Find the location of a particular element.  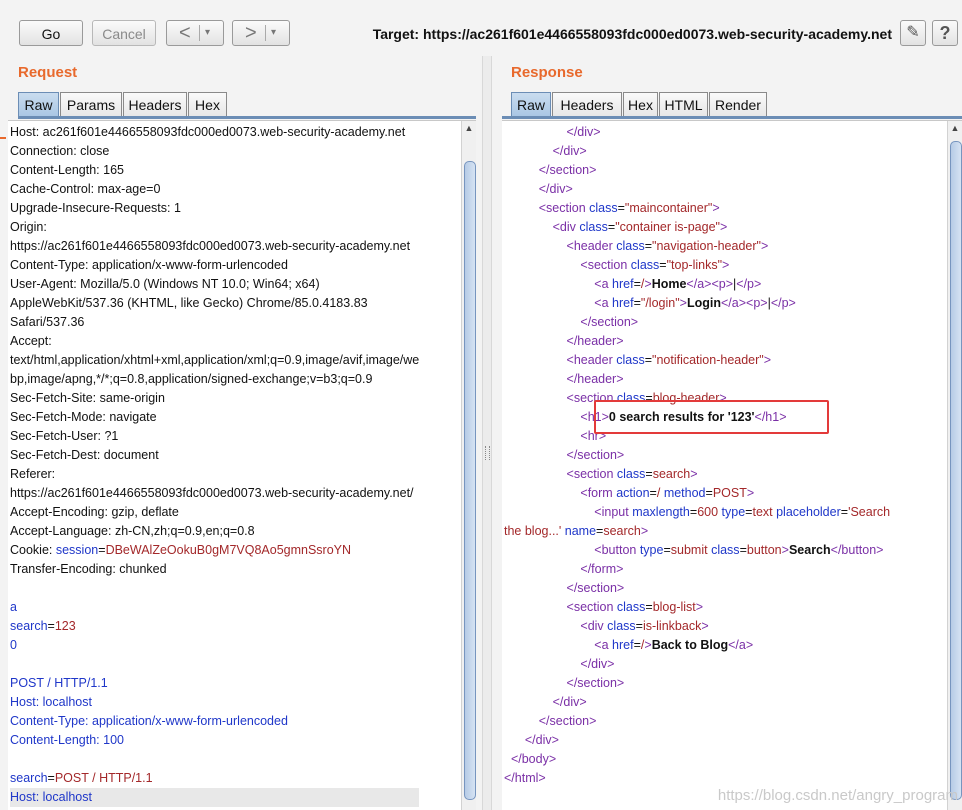

request-scrollbar: ▲ is located at coordinates (468, 465).